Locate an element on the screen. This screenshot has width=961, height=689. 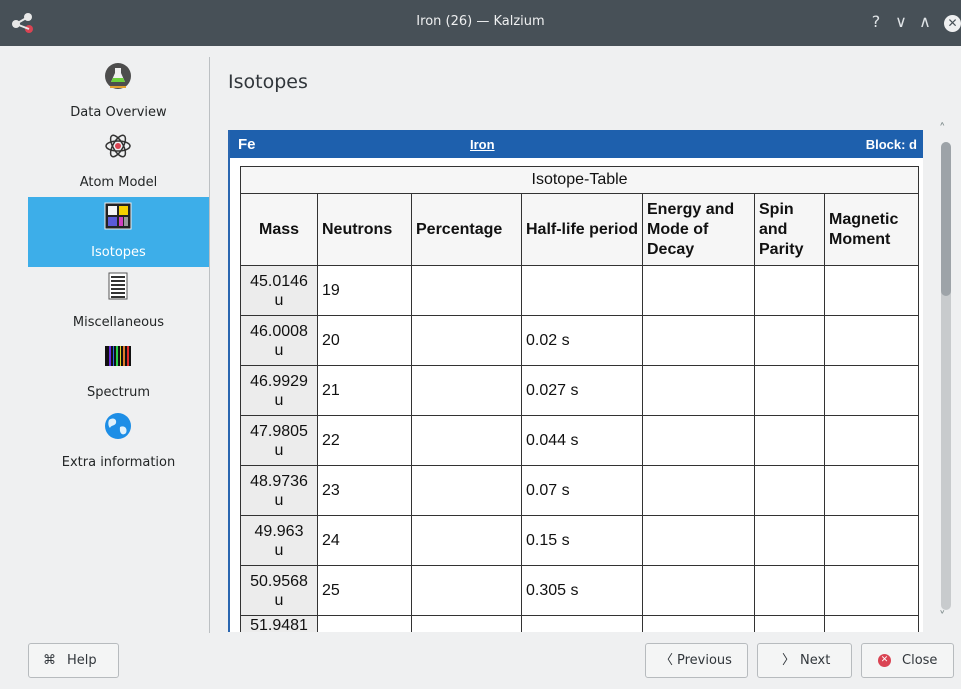
next-button: 〉 Next is located at coordinates (804, 660).